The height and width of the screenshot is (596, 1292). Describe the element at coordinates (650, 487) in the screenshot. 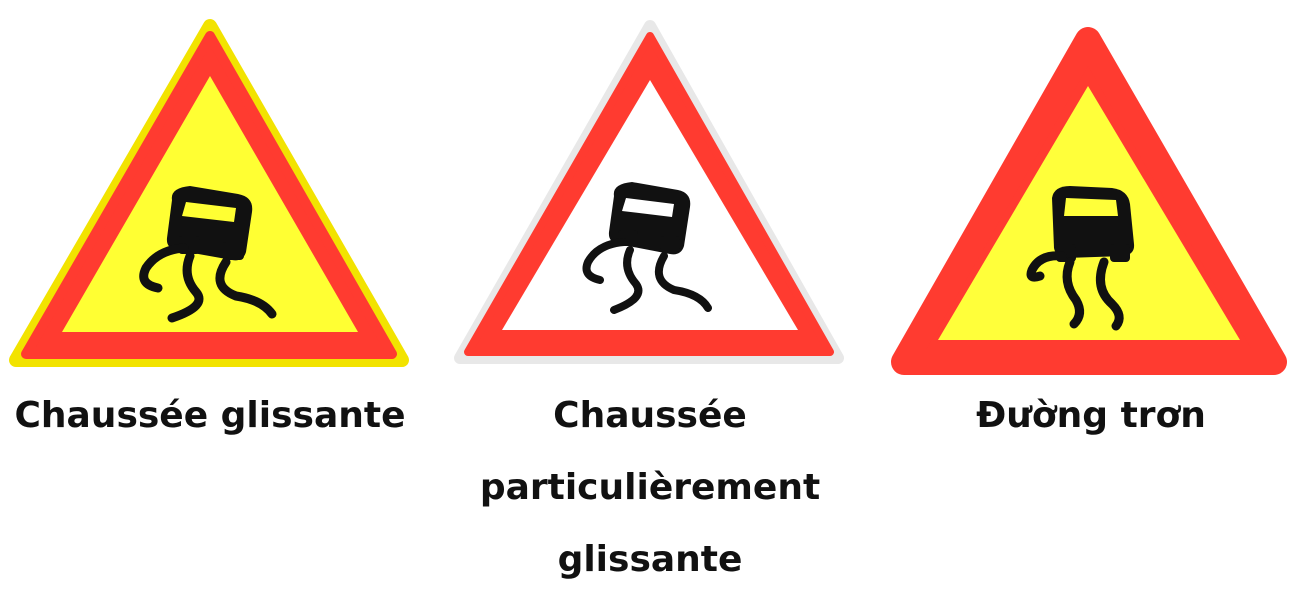

I see `sign-caption-2: Chaussée particulièrement glissante` at that location.